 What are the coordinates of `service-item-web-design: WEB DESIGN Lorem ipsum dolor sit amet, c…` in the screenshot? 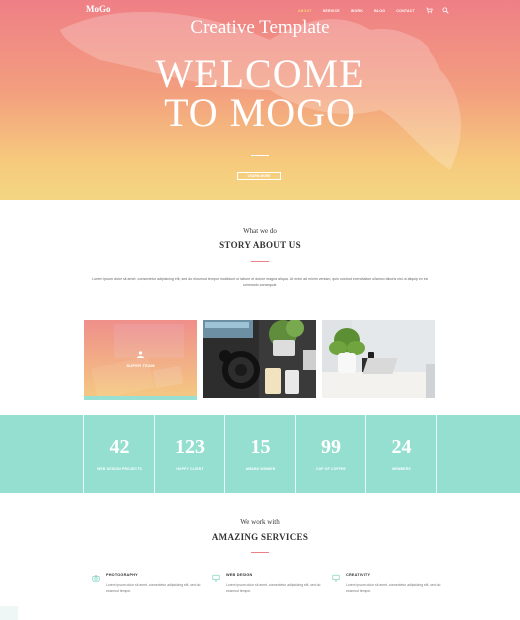 It's located at (268, 587).